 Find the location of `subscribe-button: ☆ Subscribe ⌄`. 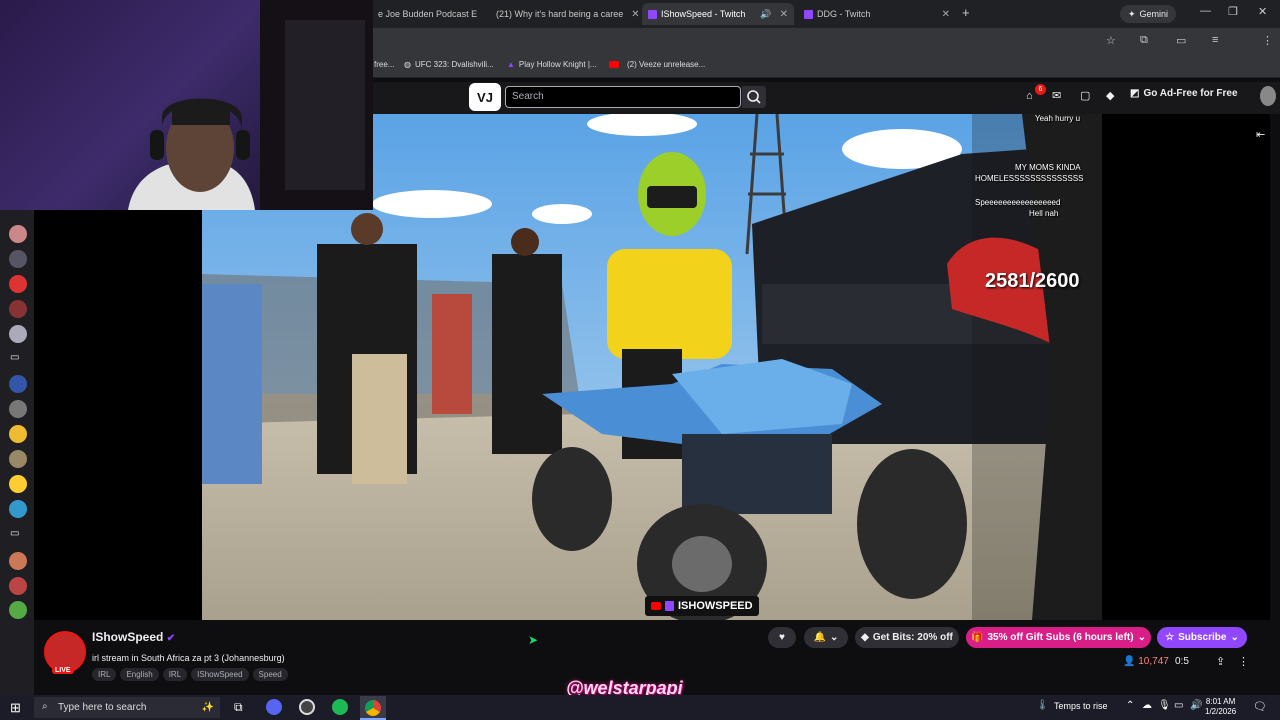

subscribe-button: ☆ Subscribe ⌄ is located at coordinates (1202, 637).